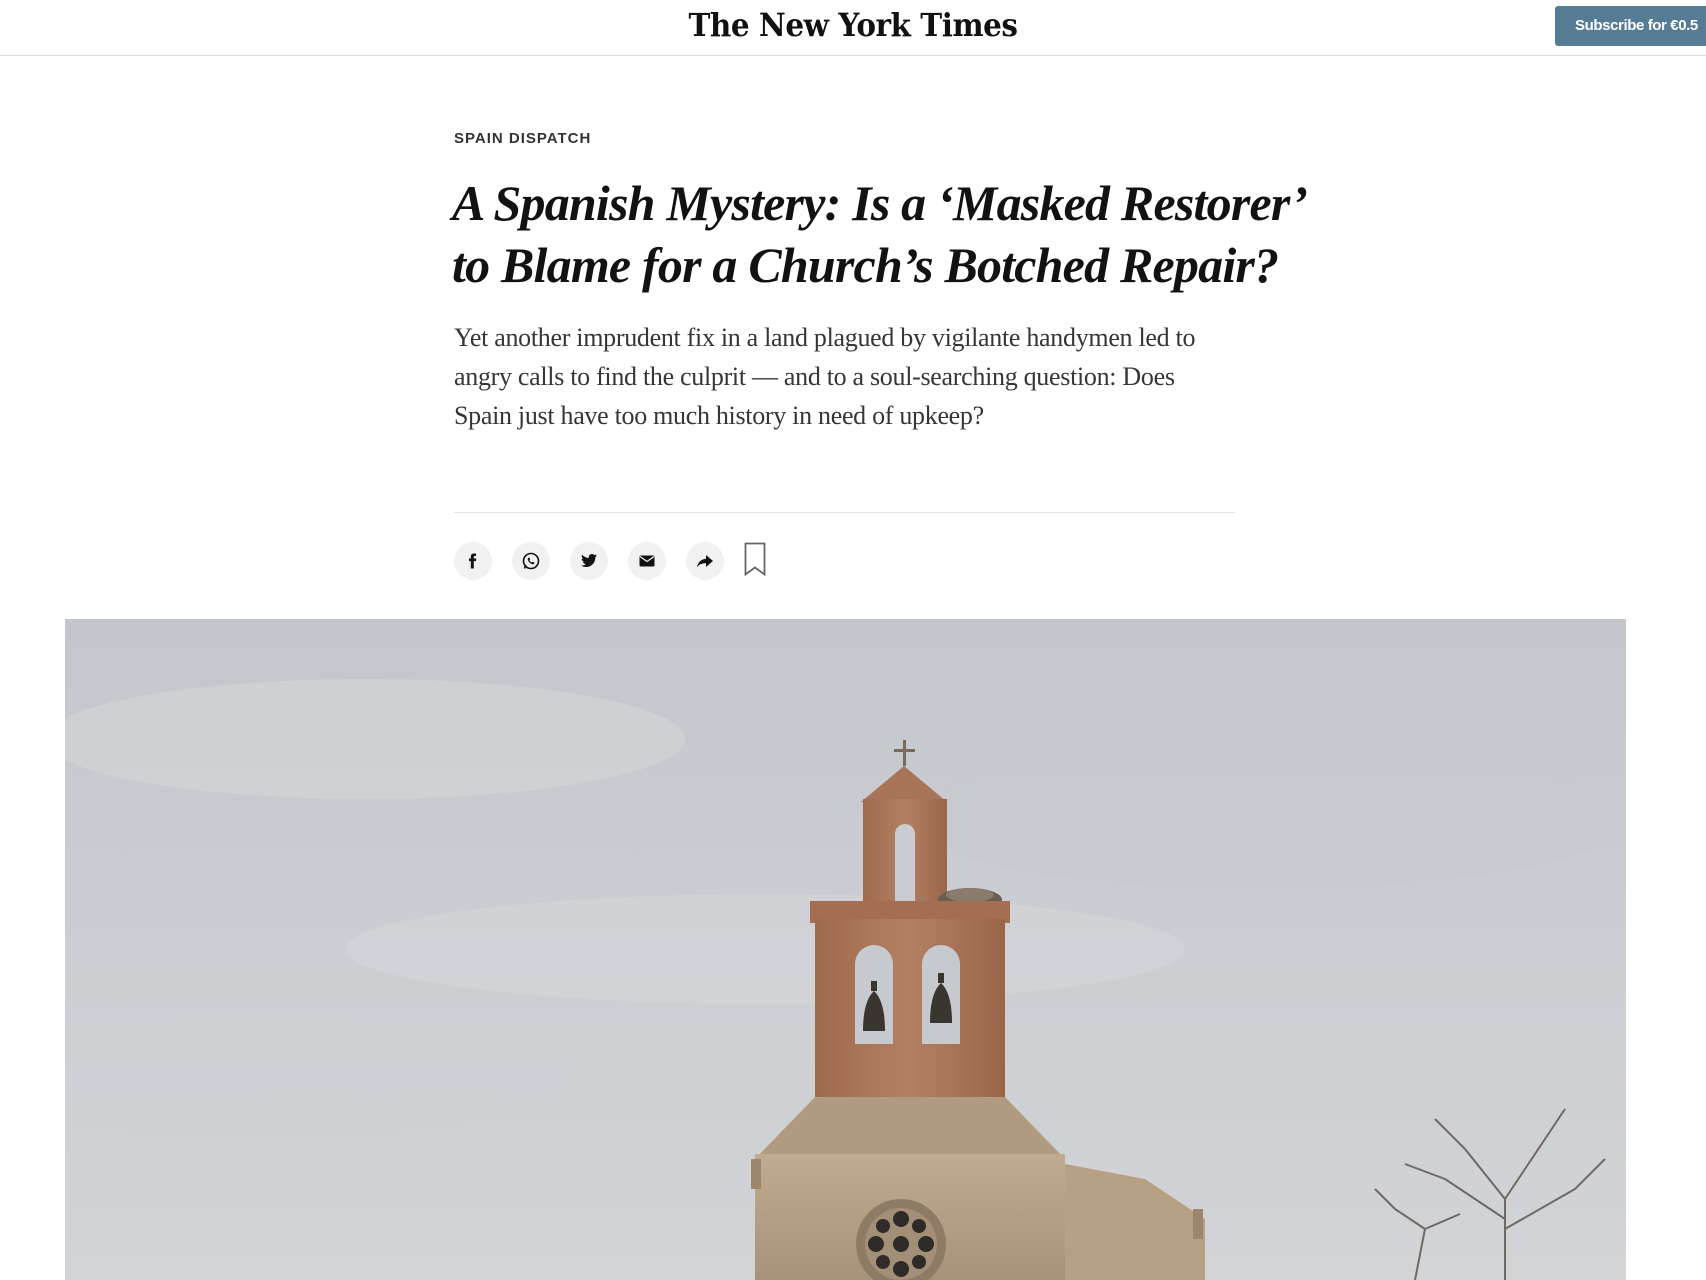 The image size is (1706, 1280). Describe the element at coordinates (1630, 26) in the screenshot. I see `subscribe-button: Subscribe for €0.5` at that location.